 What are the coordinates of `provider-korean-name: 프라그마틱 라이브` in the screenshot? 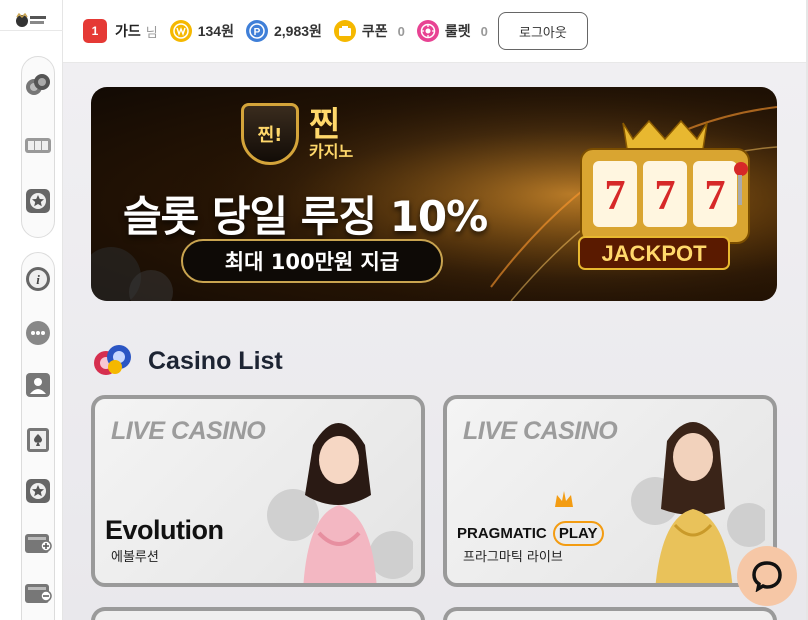 It's located at (513, 557).